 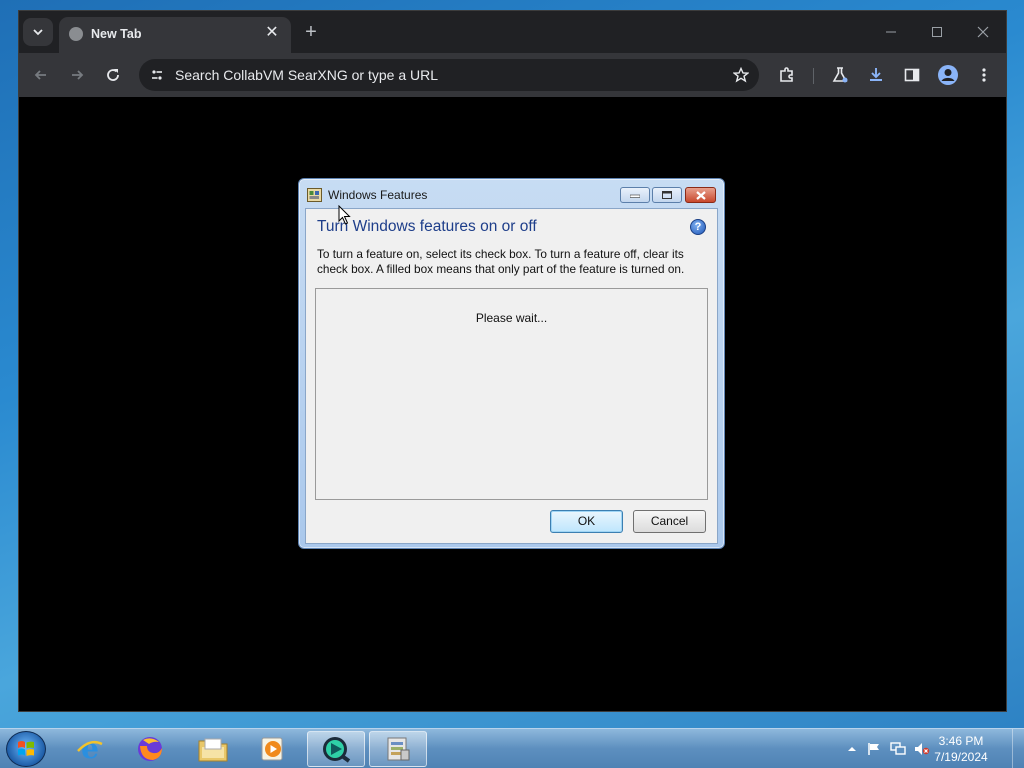 I want to click on download-icon, so click(x=876, y=74).